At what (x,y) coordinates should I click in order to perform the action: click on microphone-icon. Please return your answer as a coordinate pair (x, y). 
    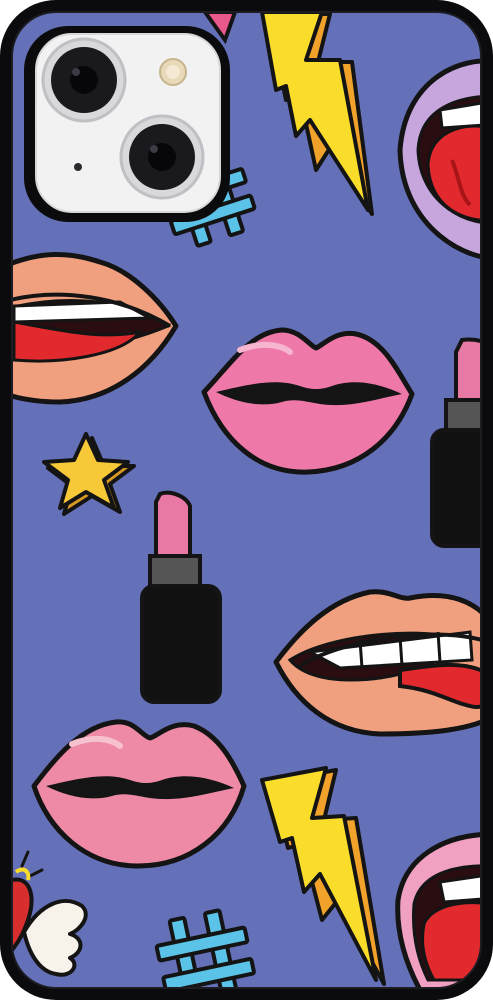
    Looking at the image, I should click on (78, 167).